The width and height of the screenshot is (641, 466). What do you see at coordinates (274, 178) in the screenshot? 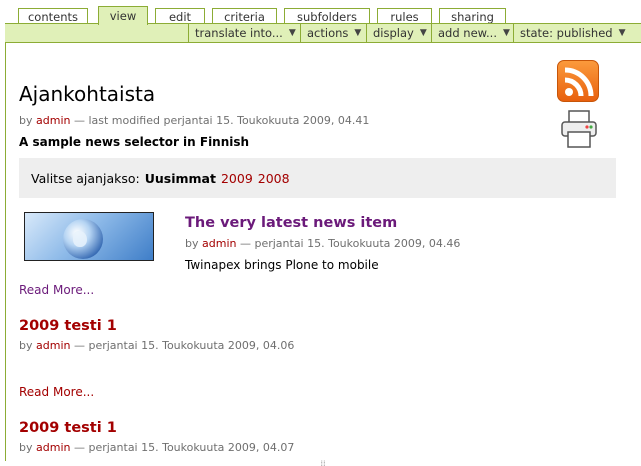
I see `year-link-2008: 2008` at bounding box center [274, 178].